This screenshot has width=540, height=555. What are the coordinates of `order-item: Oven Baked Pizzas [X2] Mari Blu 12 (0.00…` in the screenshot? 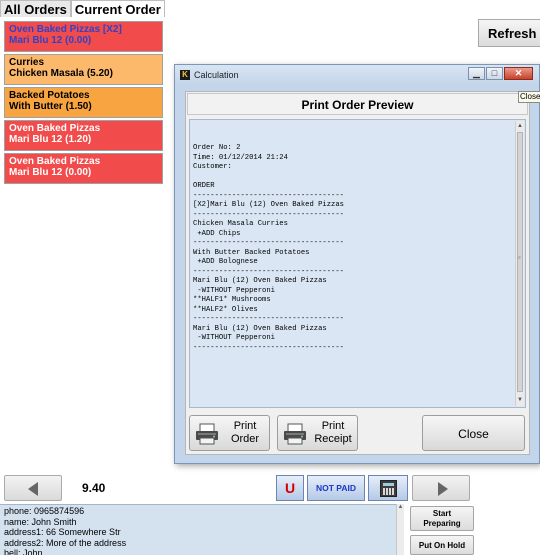 It's located at (83, 36).